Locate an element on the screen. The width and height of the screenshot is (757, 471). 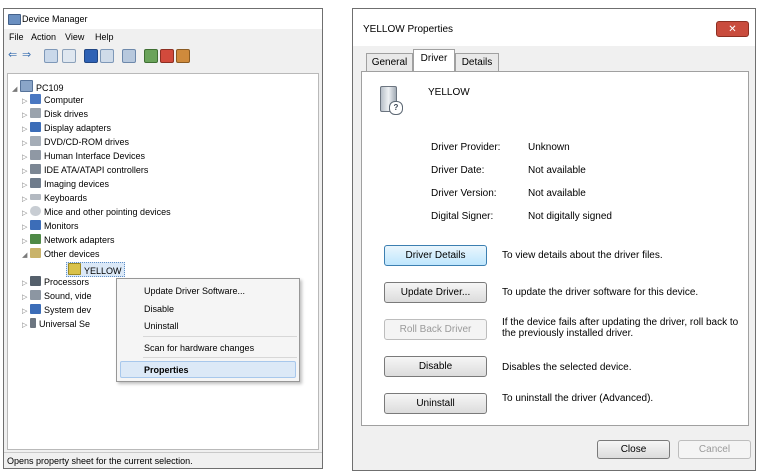
computer-icon is located at coordinates (26, 86).